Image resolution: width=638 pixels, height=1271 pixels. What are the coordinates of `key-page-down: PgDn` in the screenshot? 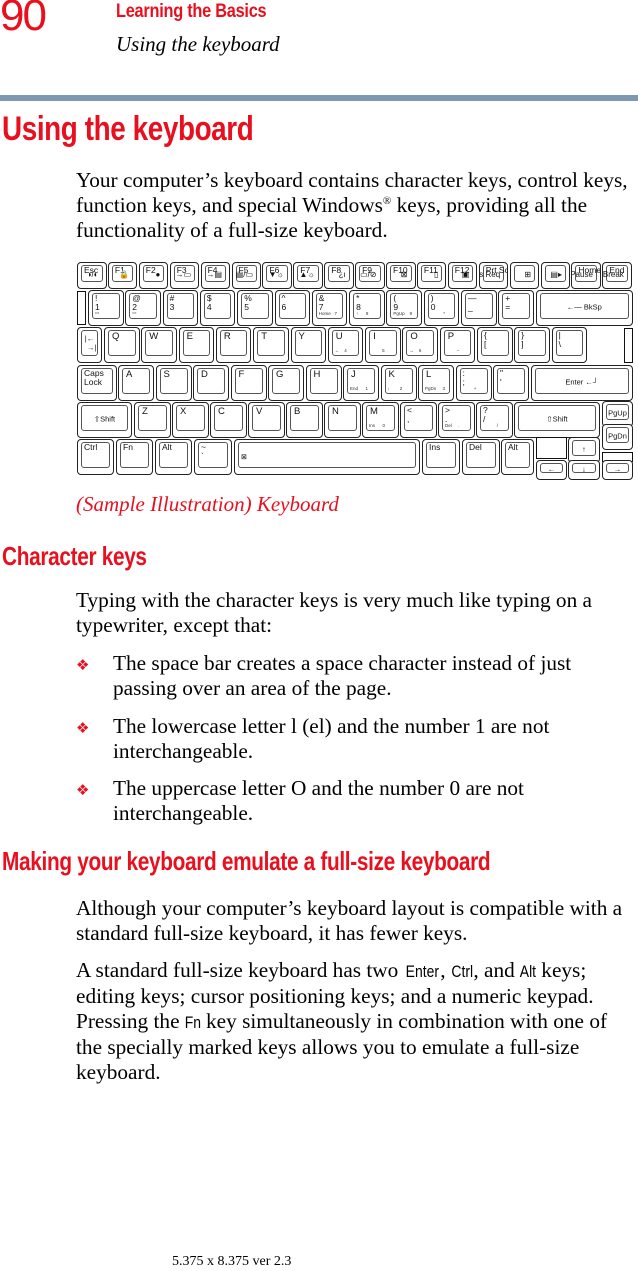 It's located at (617, 437).